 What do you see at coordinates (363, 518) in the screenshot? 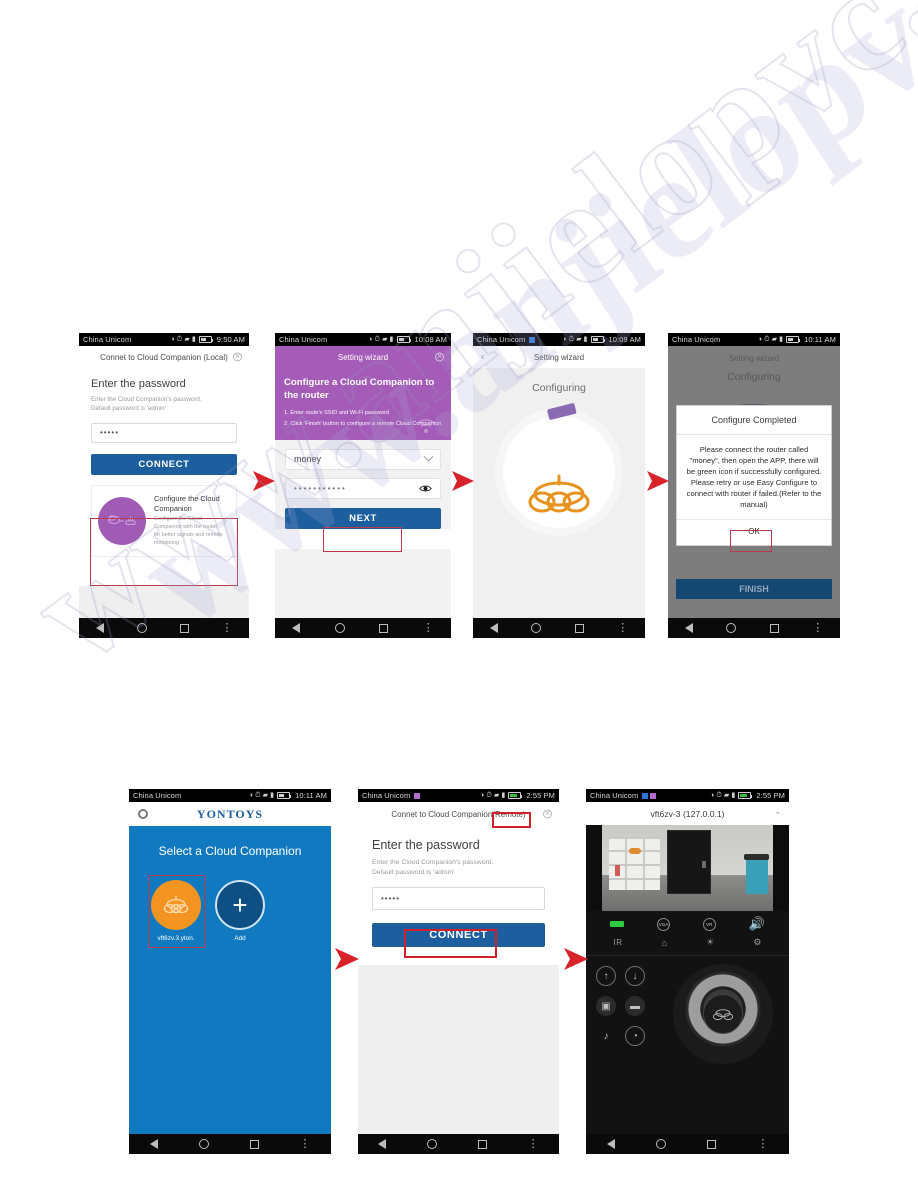
I see `next-button: NEXT` at bounding box center [363, 518].